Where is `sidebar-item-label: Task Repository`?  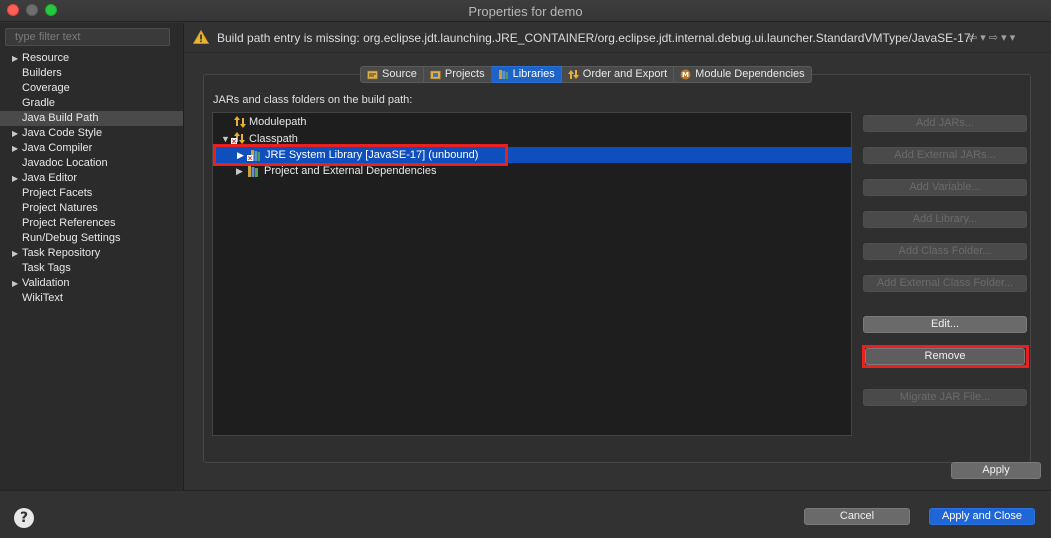
sidebar-item-label: Task Repository is located at coordinates (61, 253).